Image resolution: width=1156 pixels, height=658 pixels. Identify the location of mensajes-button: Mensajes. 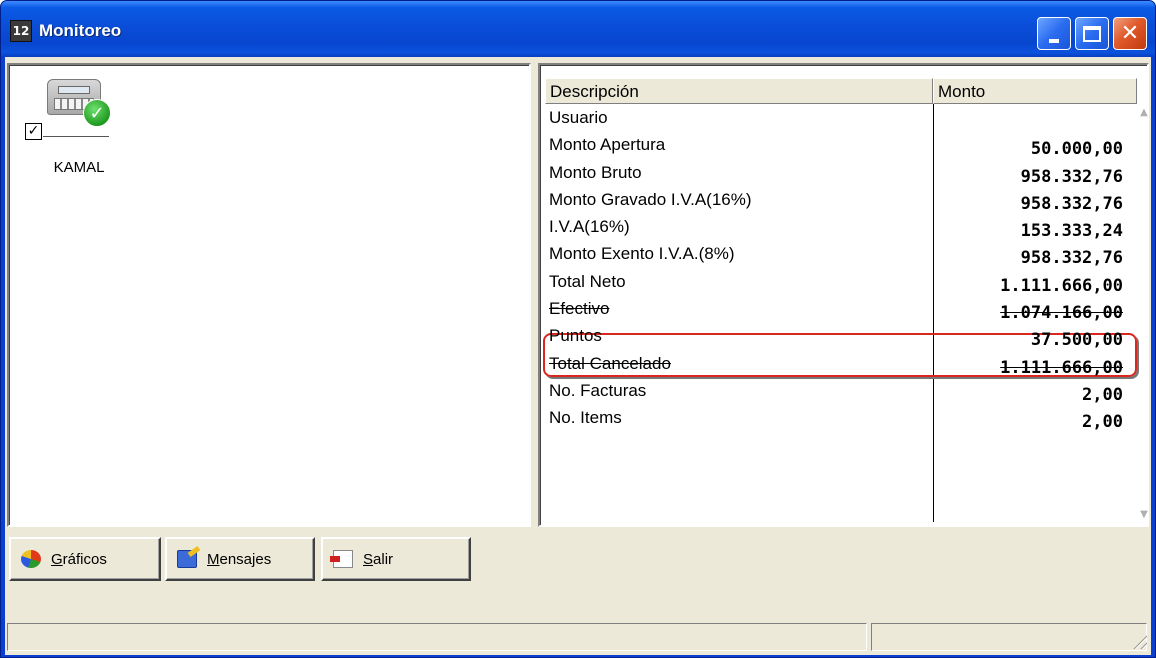
(240, 559).